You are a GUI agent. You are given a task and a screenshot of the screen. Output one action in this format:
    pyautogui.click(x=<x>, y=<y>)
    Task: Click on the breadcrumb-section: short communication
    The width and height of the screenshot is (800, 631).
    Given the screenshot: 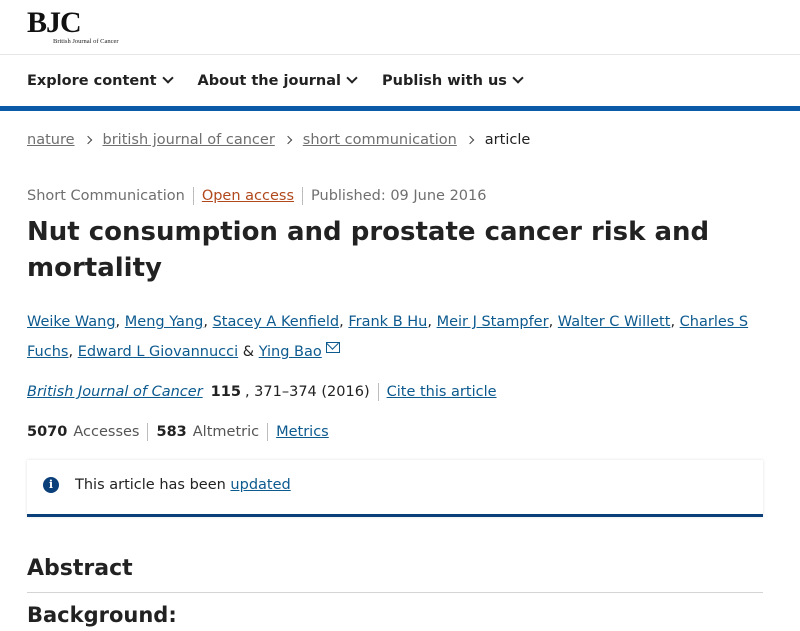 What is the action you would take?
    pyautogui.click(x=380, y=140)
    